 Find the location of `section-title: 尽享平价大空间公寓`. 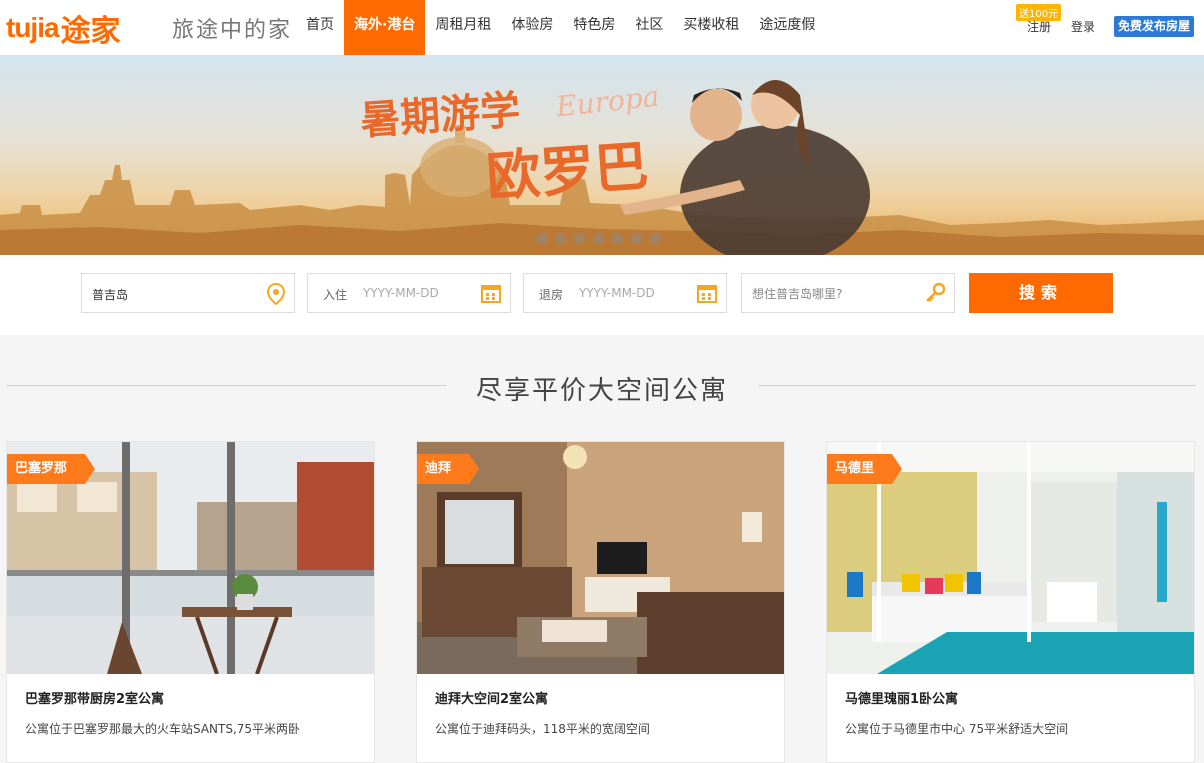

section-title: 尽享平价大空间公寓 is located at coordinates (601, 391).